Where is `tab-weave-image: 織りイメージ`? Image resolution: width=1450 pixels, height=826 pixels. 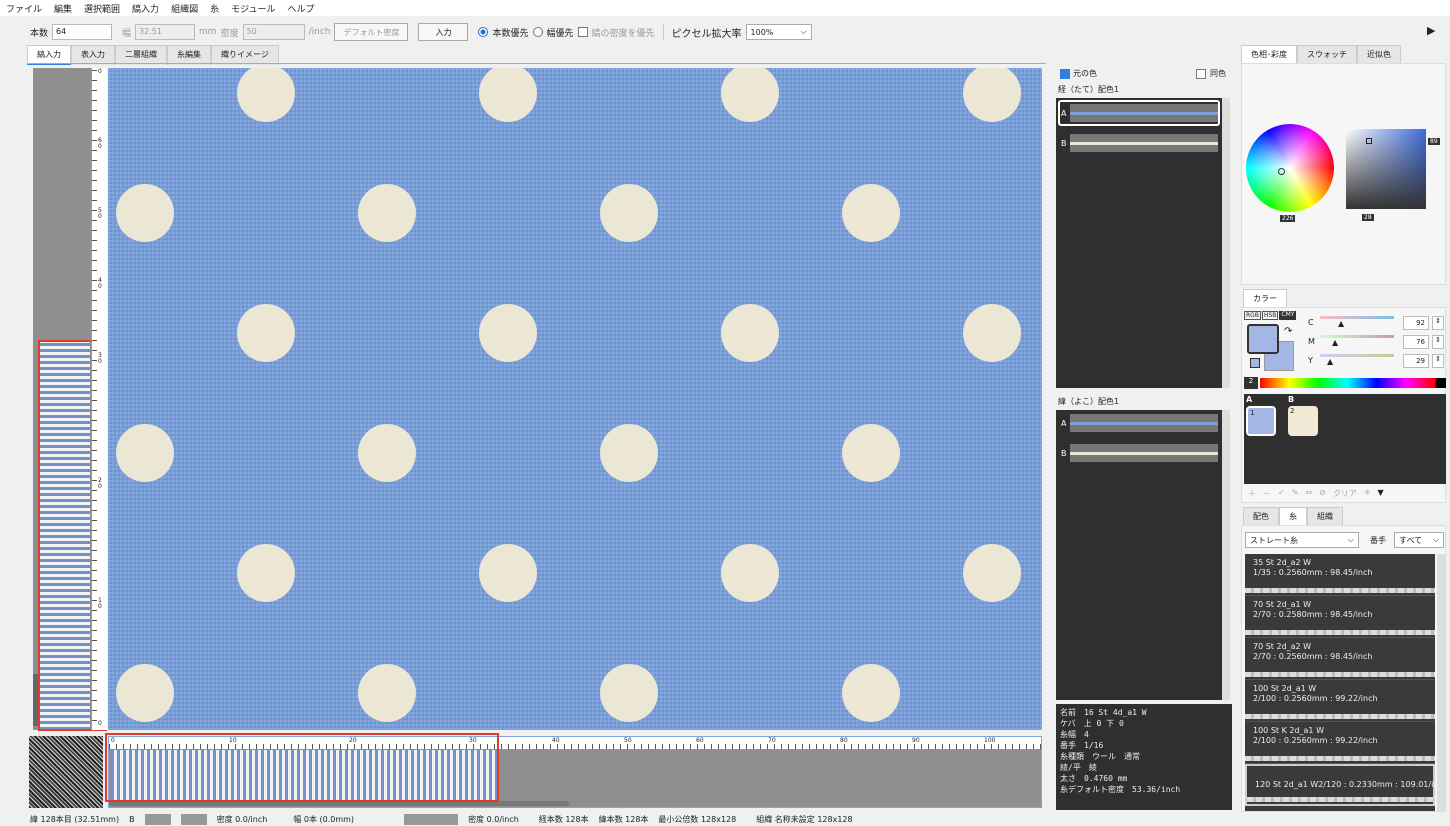 tab-weave-image: 織りイメージ is located at coordinates (245, 55).